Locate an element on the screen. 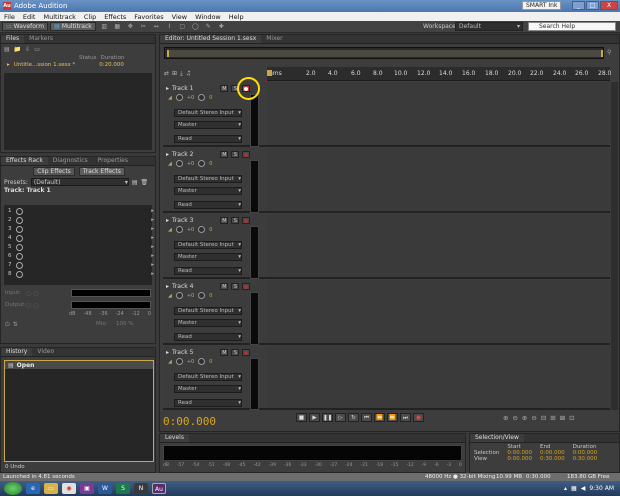 The height and width of the screenshot is (496, 620). go-to-start-button: ⏮ is located at coordinates (366, 417).